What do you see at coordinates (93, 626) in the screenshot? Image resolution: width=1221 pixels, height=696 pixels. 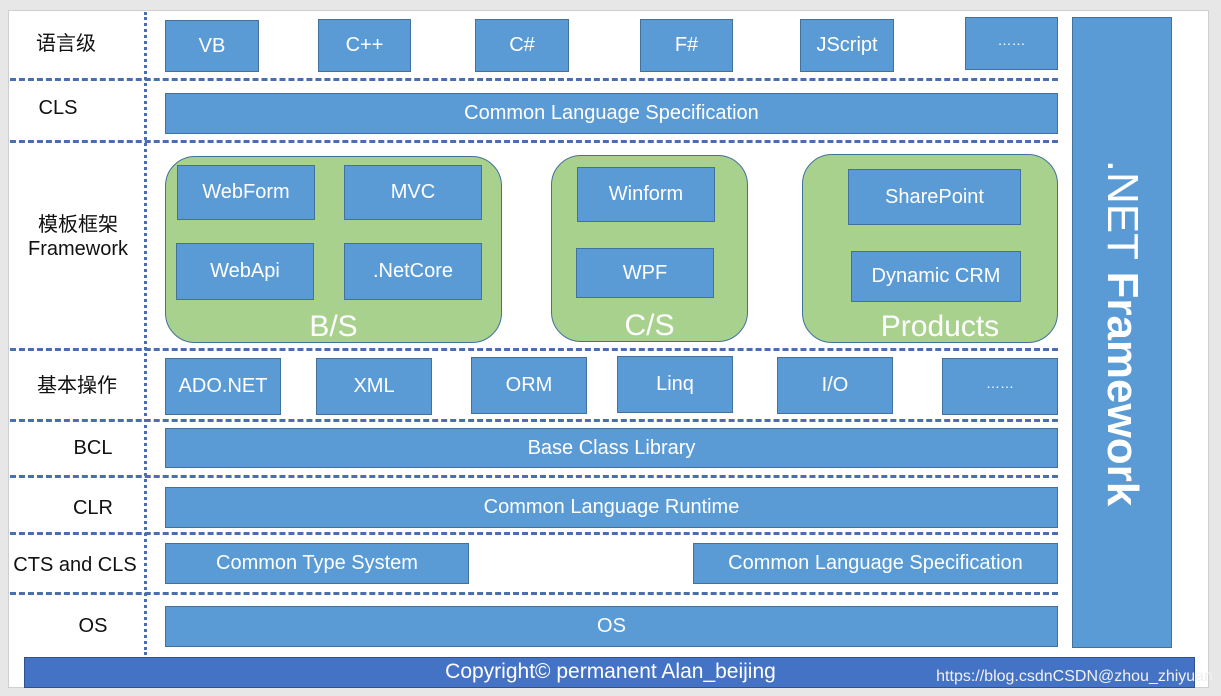 I see `row-label-os: OS` at bounding box center [93, 626].